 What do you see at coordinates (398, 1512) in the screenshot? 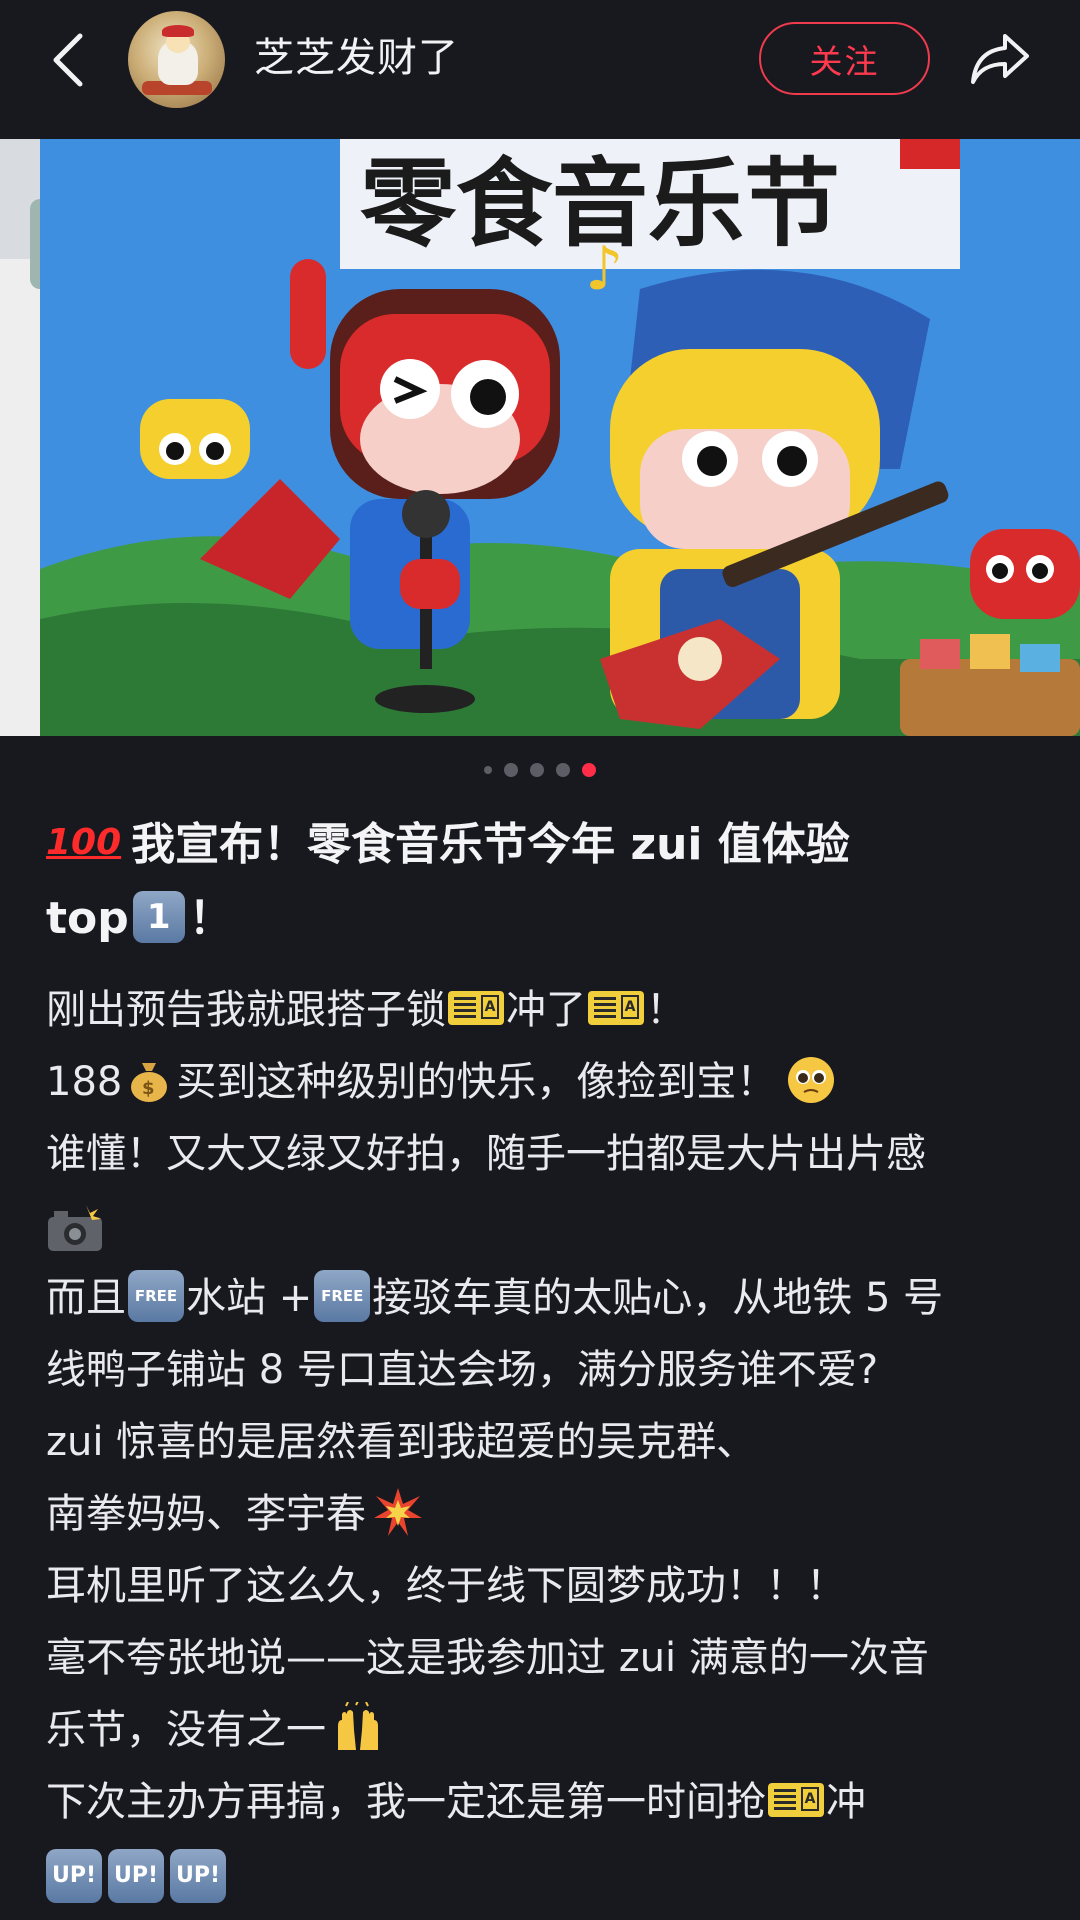
I see `collision-icon` at bounding box center [398, 1512].